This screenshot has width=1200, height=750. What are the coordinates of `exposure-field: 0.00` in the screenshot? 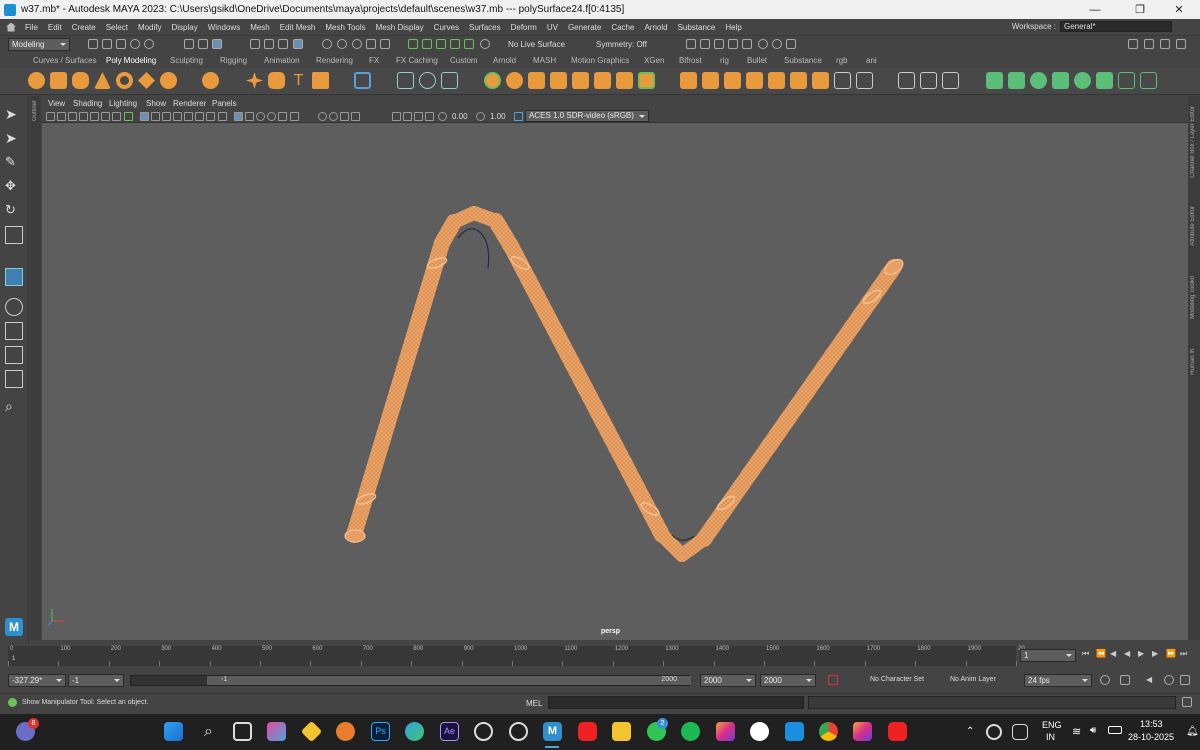 It's located at (460, 116).